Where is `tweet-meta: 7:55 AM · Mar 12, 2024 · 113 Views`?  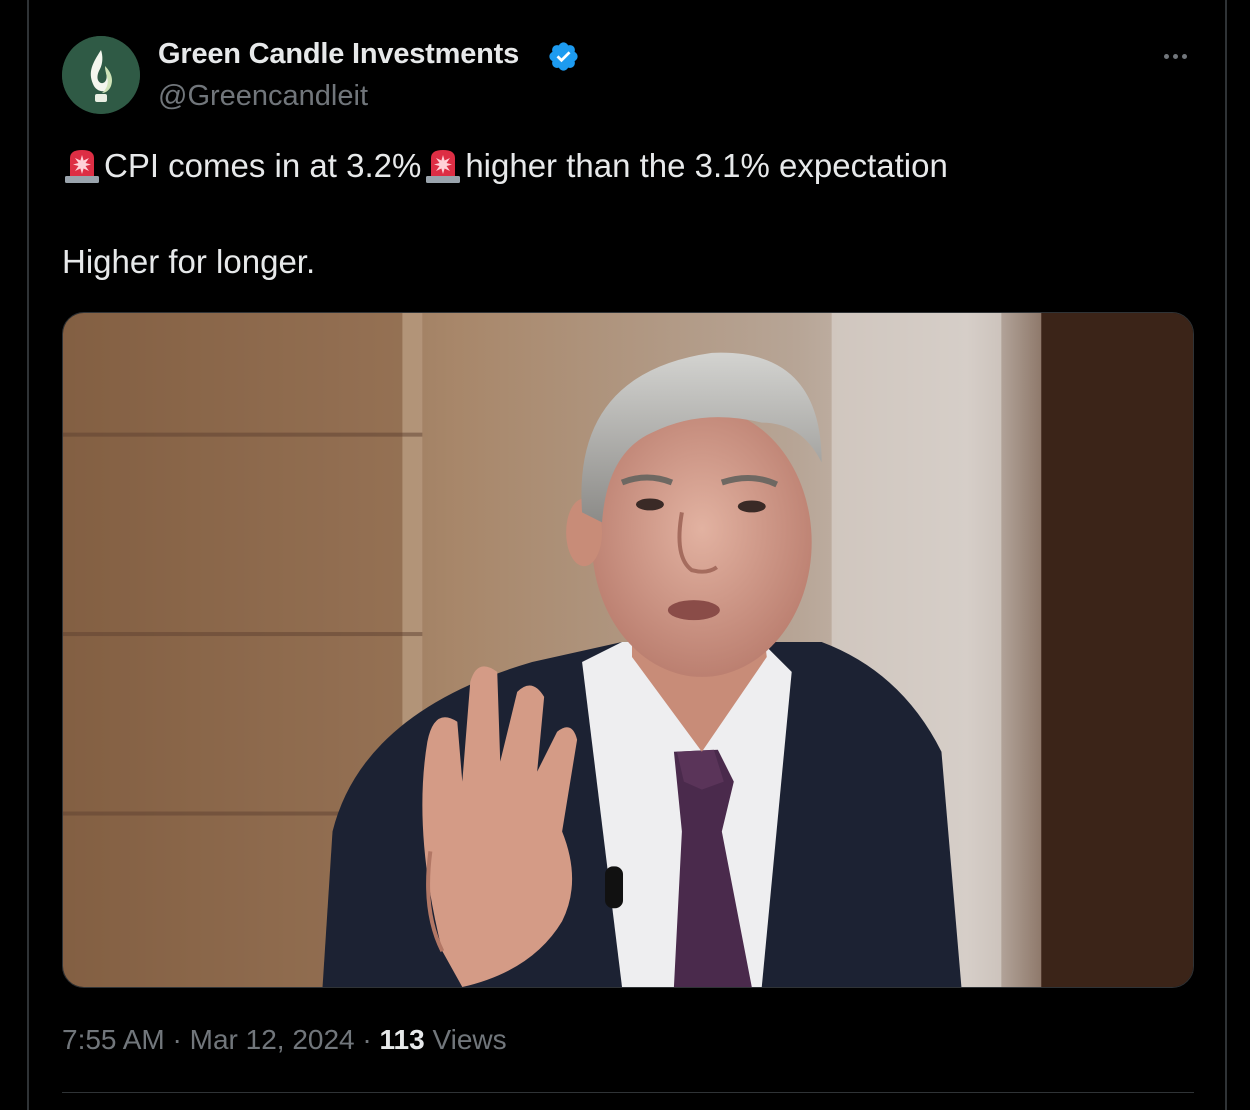
tweet-meta: 7:55 AM · Mar 12, 2024 · 113 Views is located at coordinates (284, 1040).